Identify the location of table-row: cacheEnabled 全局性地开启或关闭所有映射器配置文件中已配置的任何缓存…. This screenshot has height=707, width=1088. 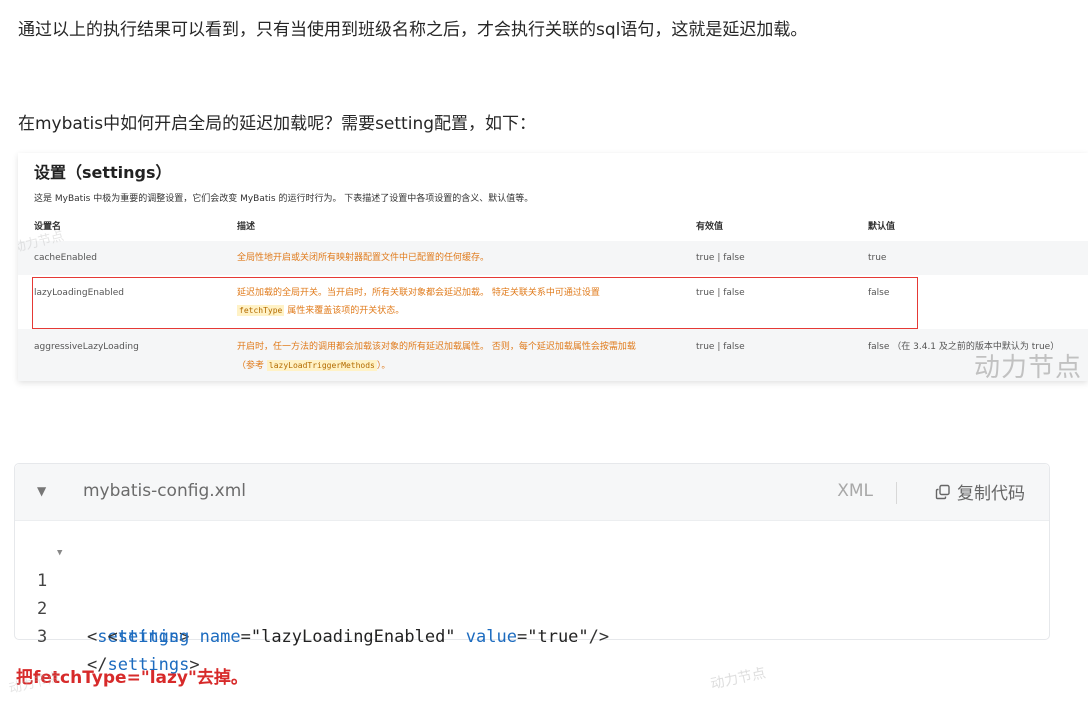
(553, 258).